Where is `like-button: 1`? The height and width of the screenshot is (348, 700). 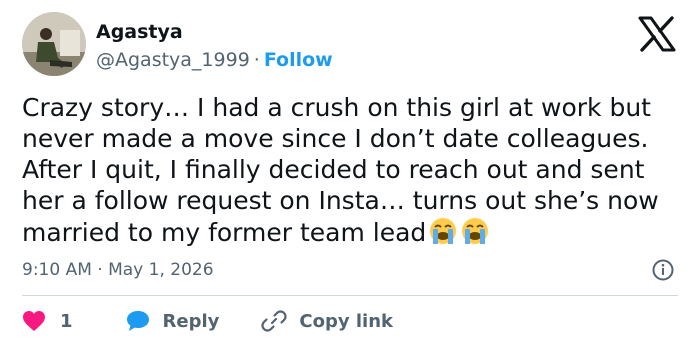 like-button: 1 is located at coordinates (47, 321).